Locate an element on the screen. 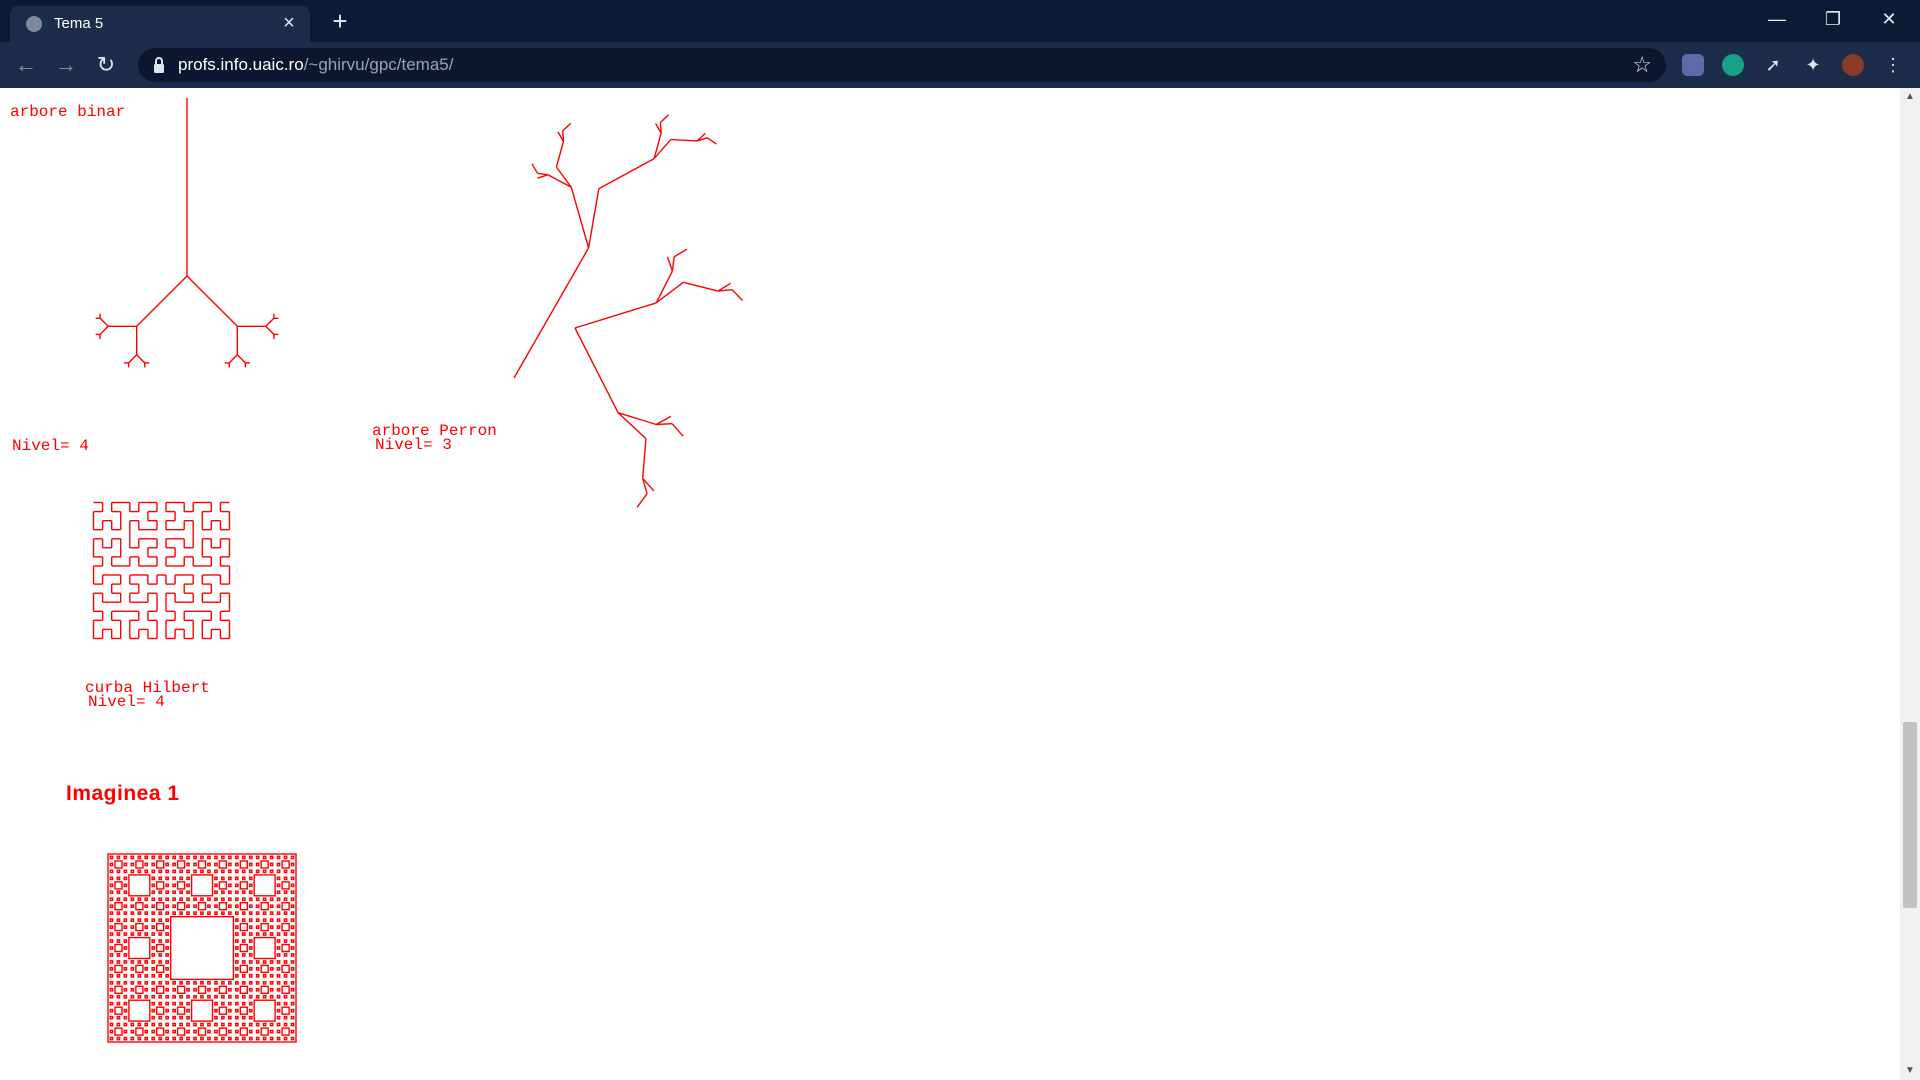 This screenshot has height=1080, width=1920. menu-dots-icon: ⋮ is located at coordinates (1893, 65).